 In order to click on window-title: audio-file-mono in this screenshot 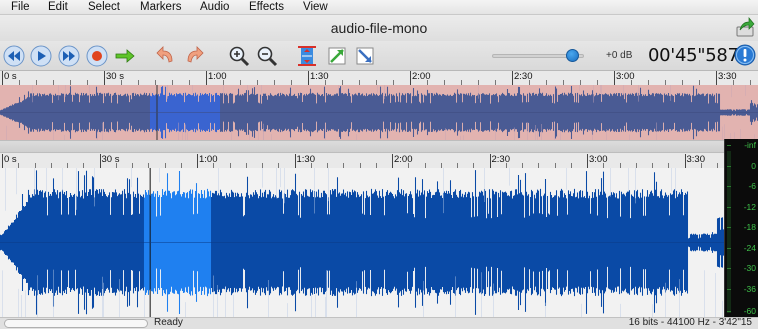, I will do `click(379, 28)`.